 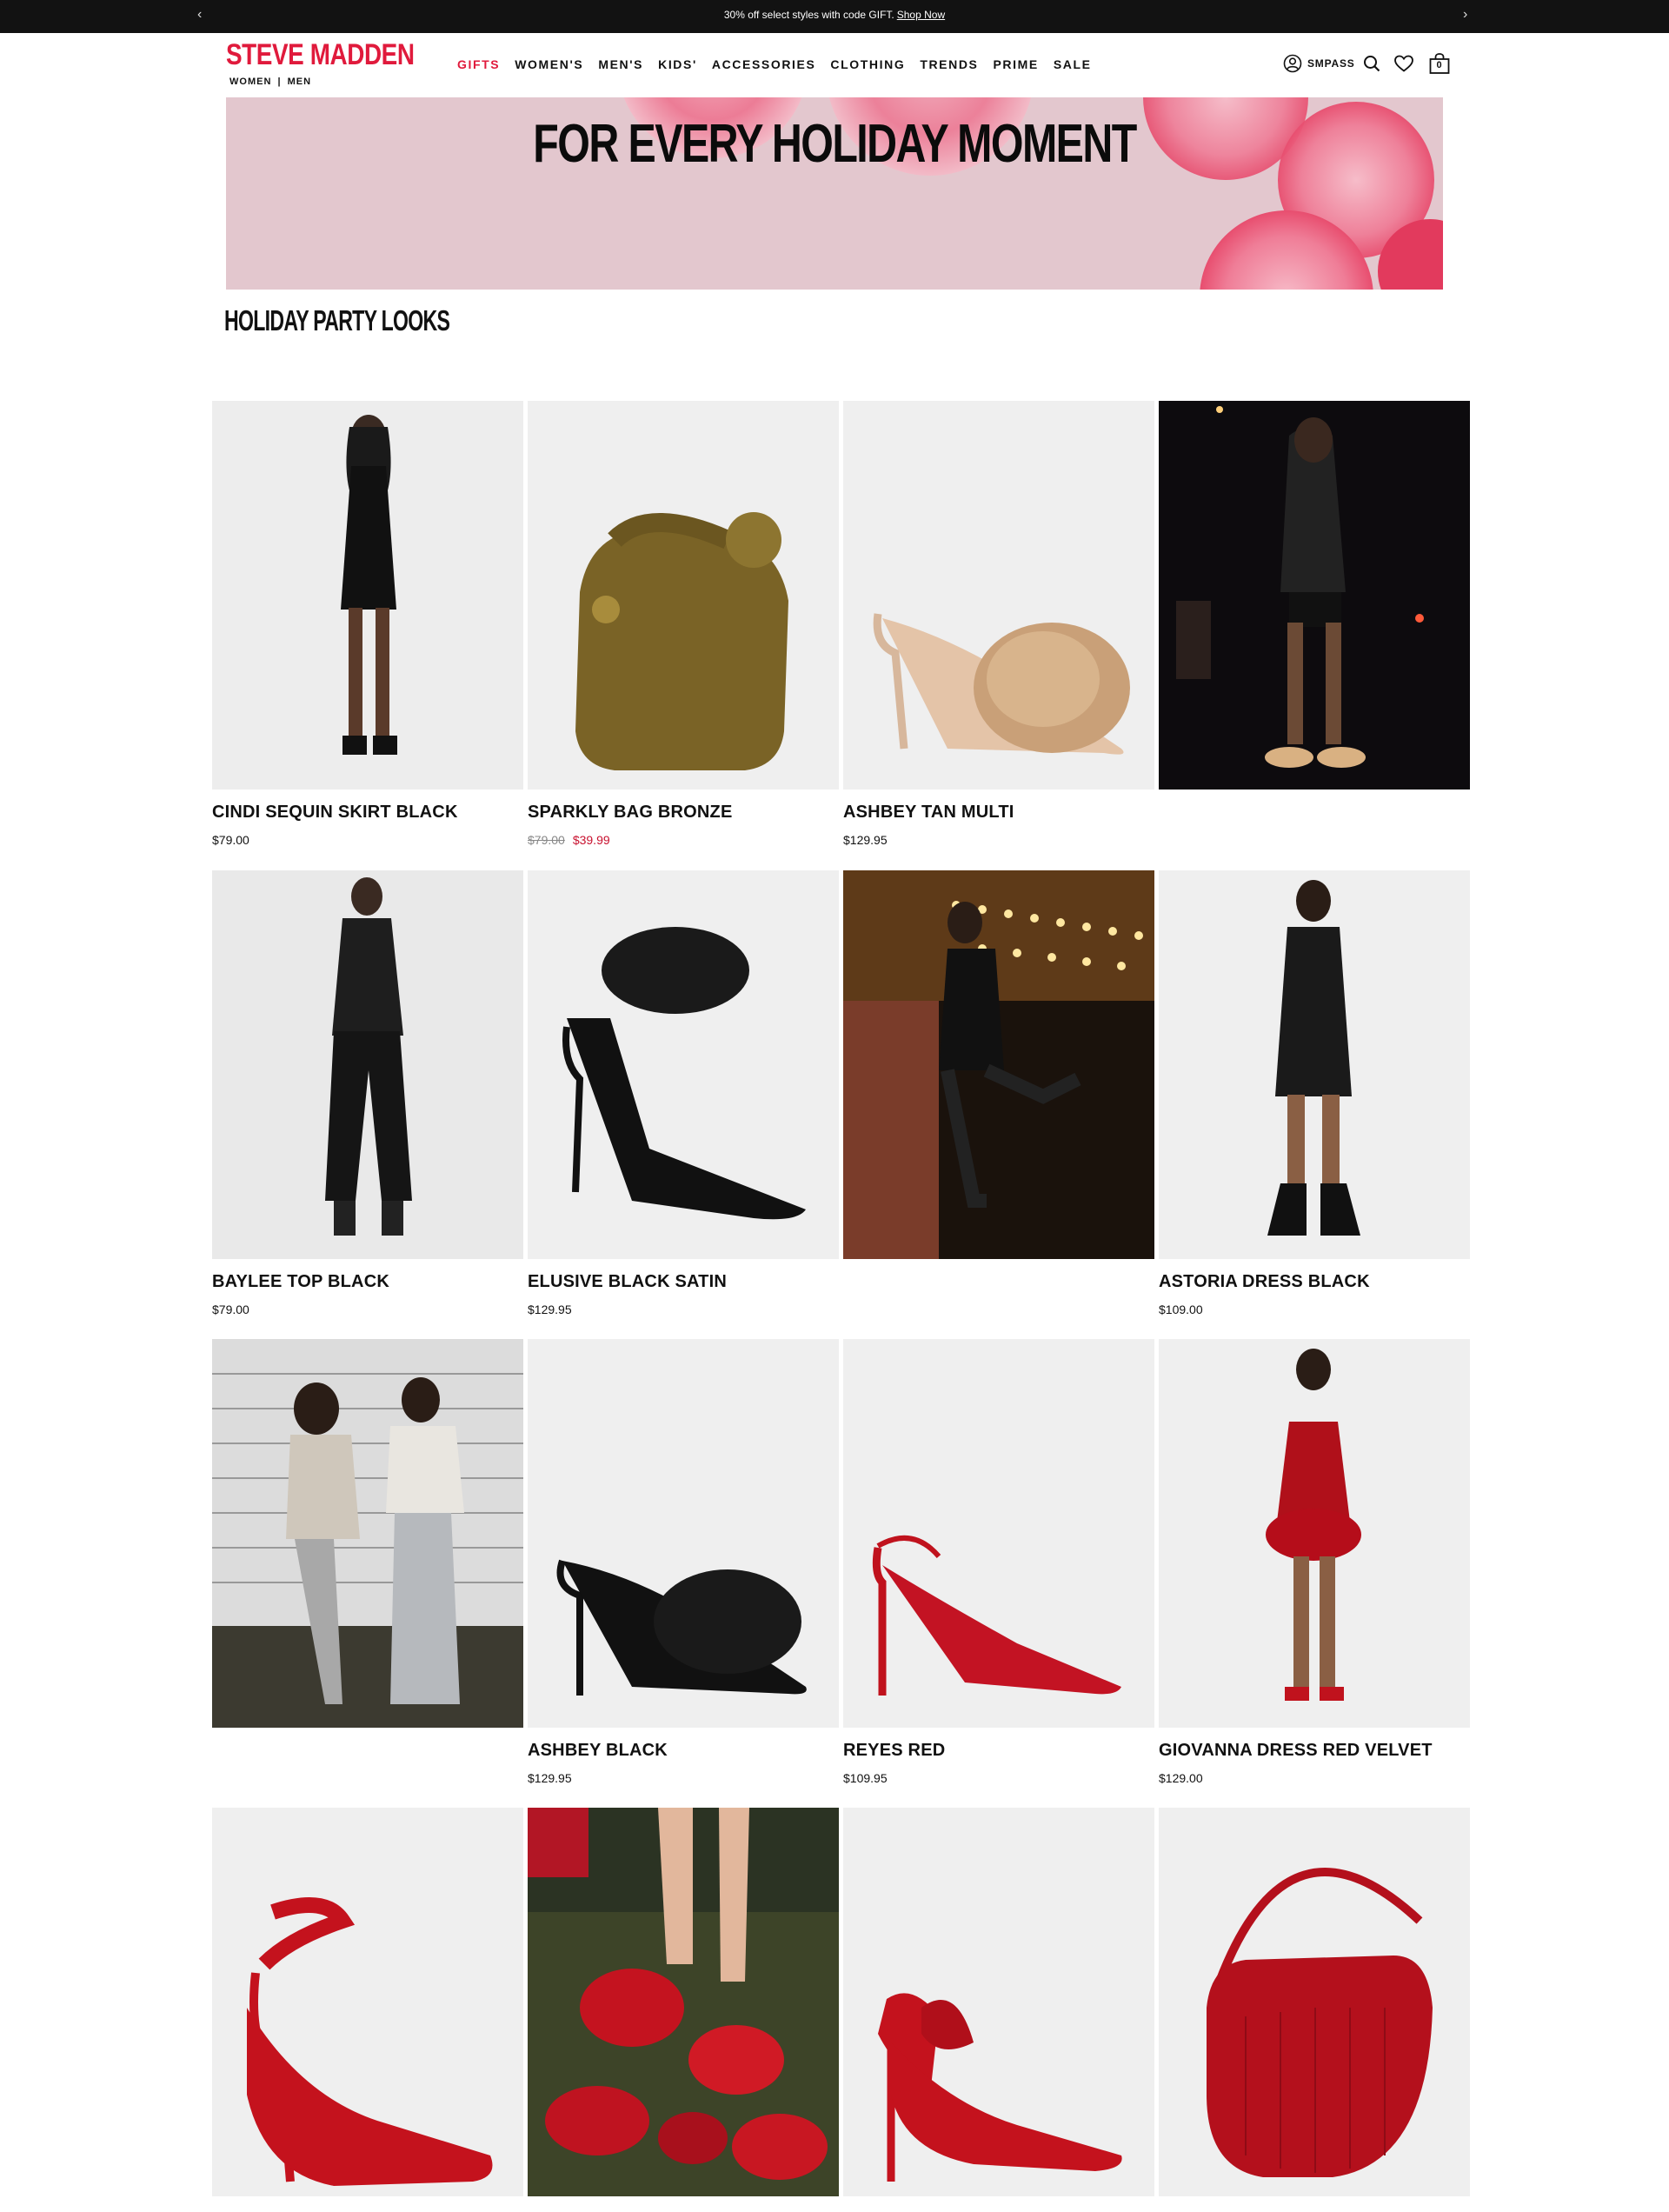 What do you see at coordinates (949, 64) in the screenshot?
I see `nav-trends: TRENDS` at bounding box center [949, 64].